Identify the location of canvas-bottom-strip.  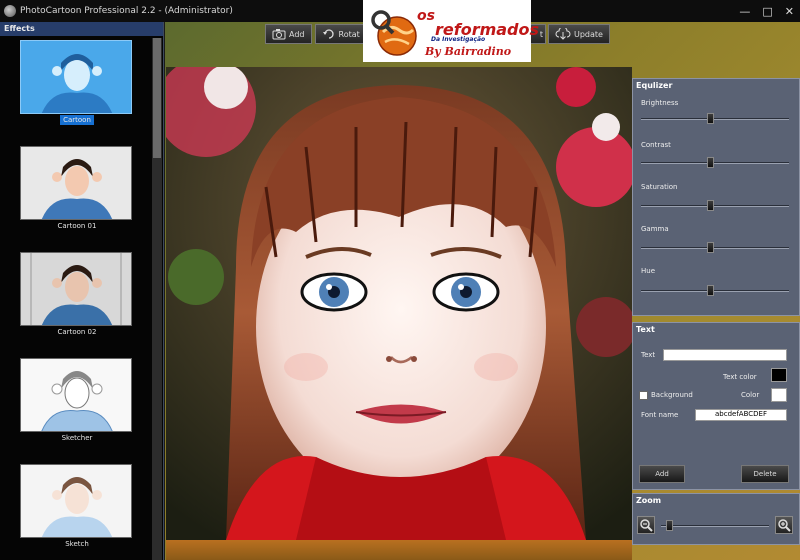
(399, 550).